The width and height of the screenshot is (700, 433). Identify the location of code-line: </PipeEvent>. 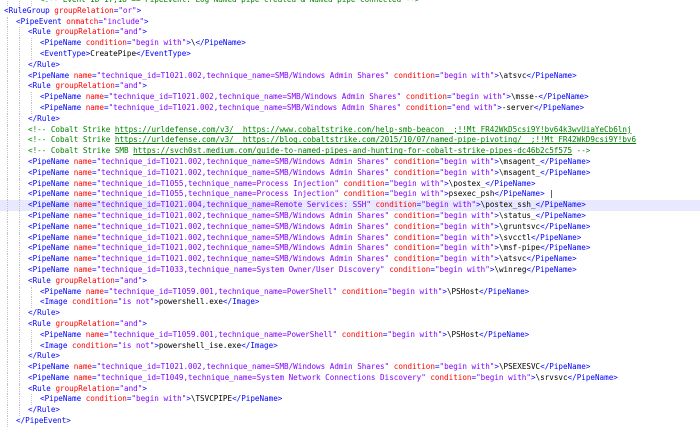
(350, 421).